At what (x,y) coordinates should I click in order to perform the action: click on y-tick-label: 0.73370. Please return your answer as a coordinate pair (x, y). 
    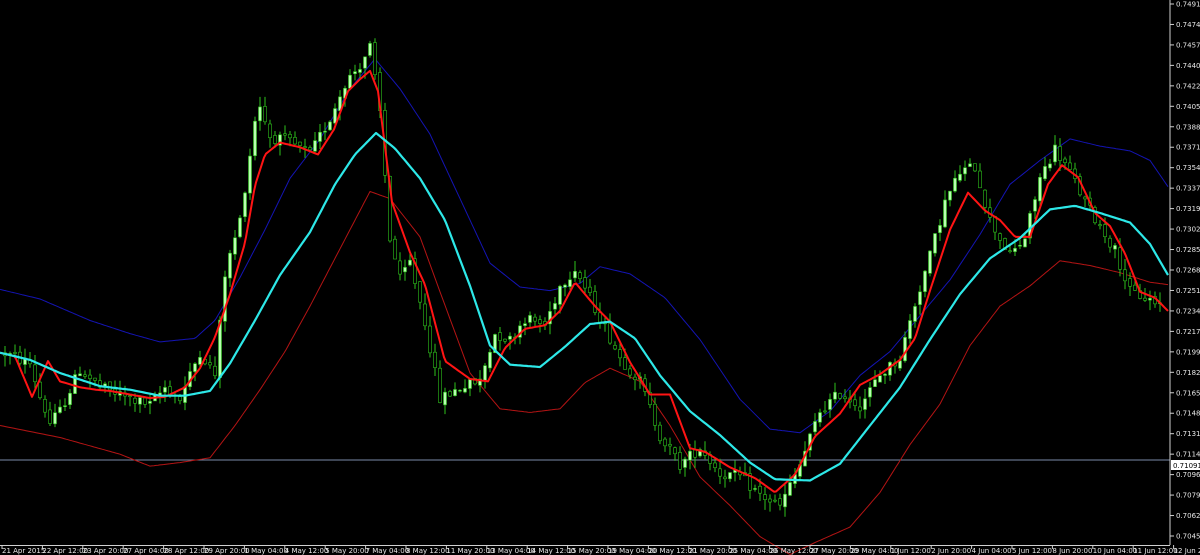
    Looking at the image, I should click on (1188, 189).